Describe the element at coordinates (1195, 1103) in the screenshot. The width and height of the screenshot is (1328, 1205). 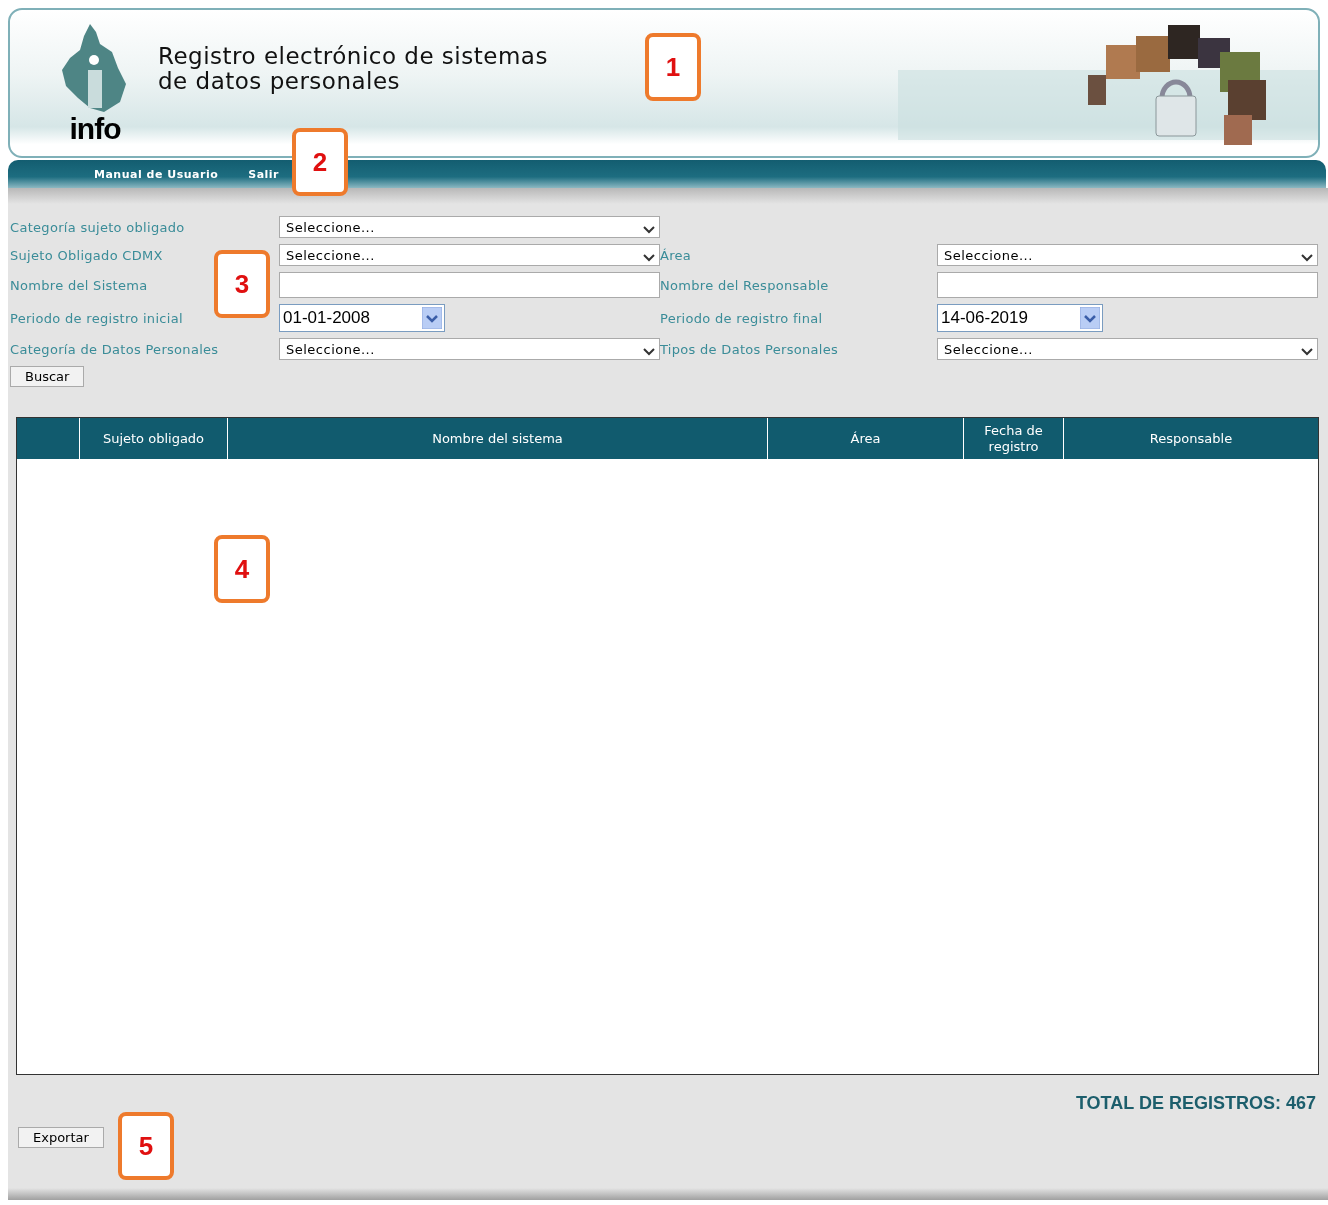
I see `total-count: TOTAL DE REGISTROS: 467` at that location.